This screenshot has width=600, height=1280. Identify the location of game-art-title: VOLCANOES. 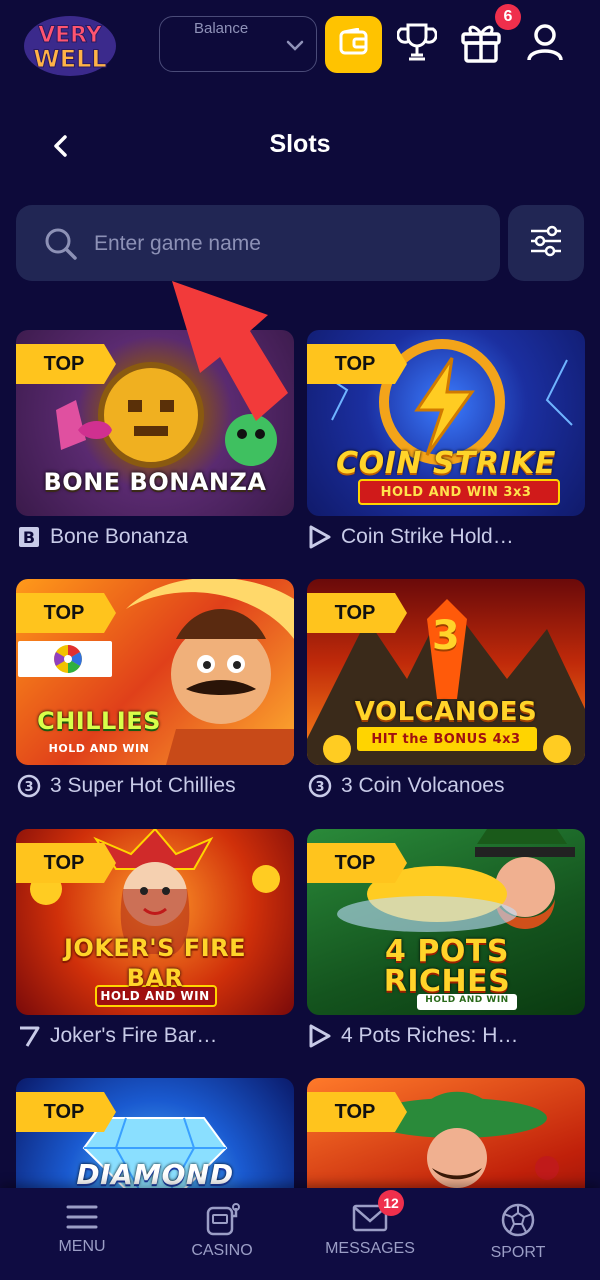
(446, 712).